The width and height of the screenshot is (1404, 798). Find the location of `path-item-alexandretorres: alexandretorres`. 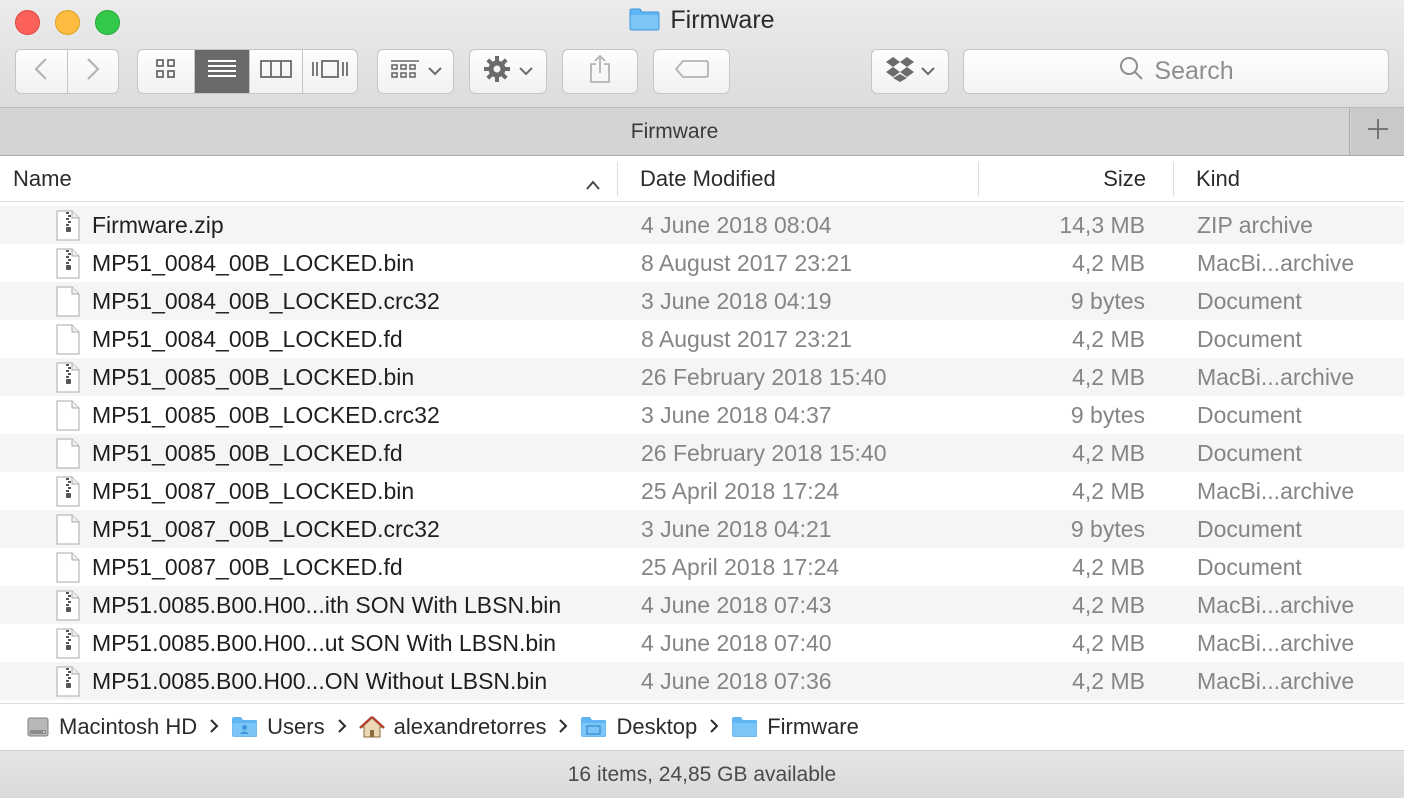

path-item-alexandretorres: alexandretorres is located at coordinates (452, 727).